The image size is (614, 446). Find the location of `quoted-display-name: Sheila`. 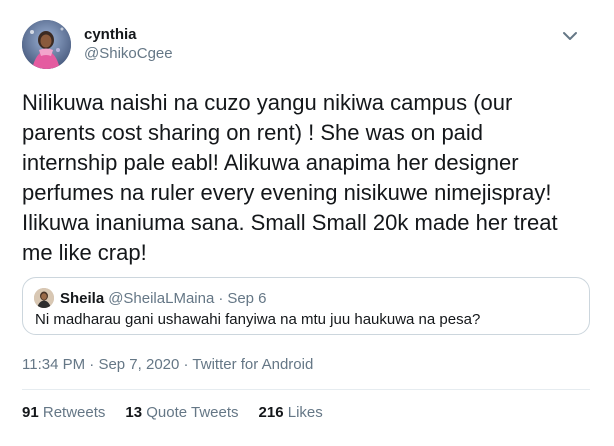

quoted-display-name: Sheila is located at coordinates (82, 298).